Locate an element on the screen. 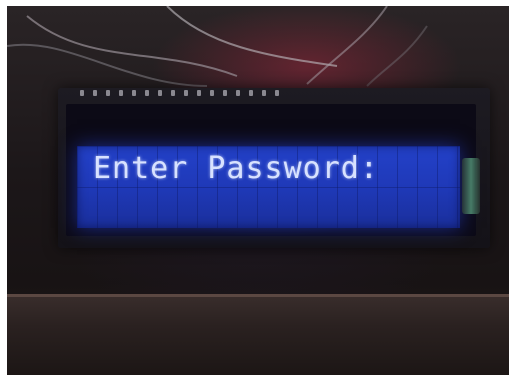 The width and height of the screenshot is (509, 375). lcd-line-1: Enter Password: is located at coordinates (236, 168).